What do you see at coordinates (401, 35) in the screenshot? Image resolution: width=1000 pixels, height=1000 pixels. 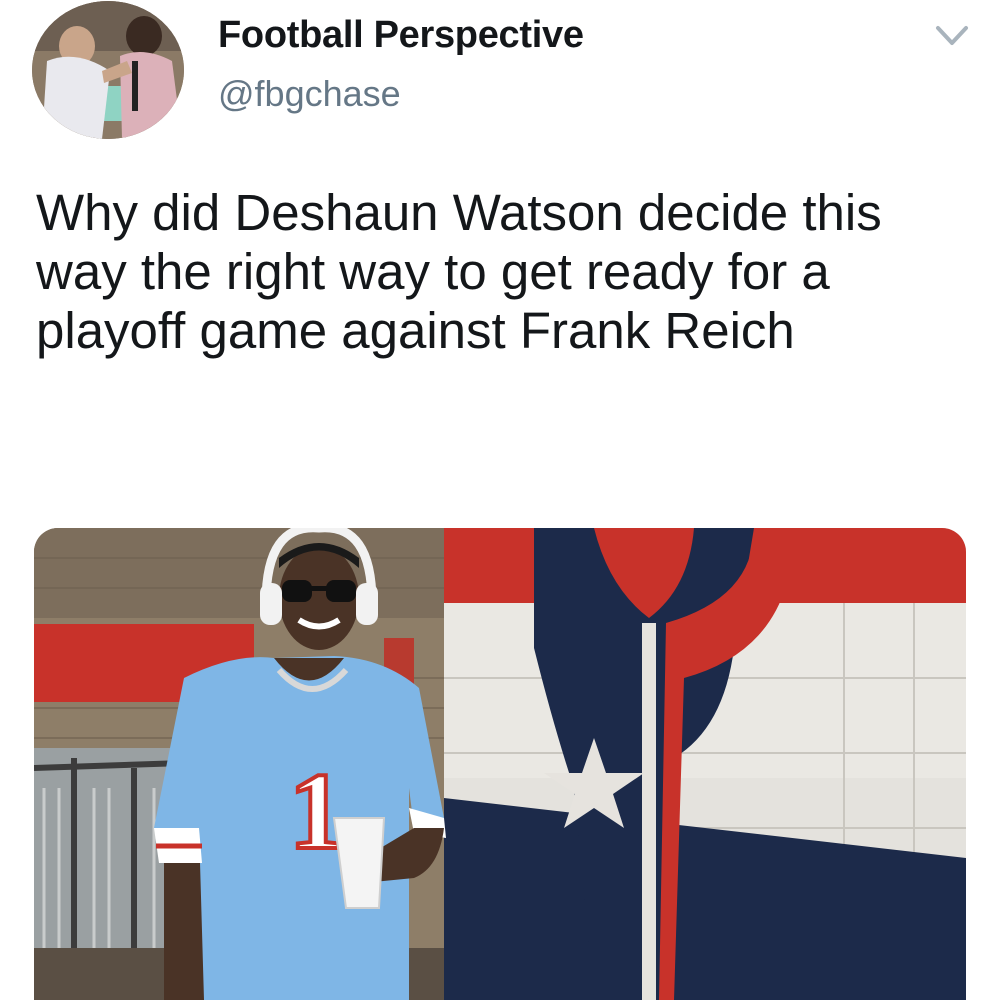 I see `display-name: Football Perspective` at bounding box center [401, 35].